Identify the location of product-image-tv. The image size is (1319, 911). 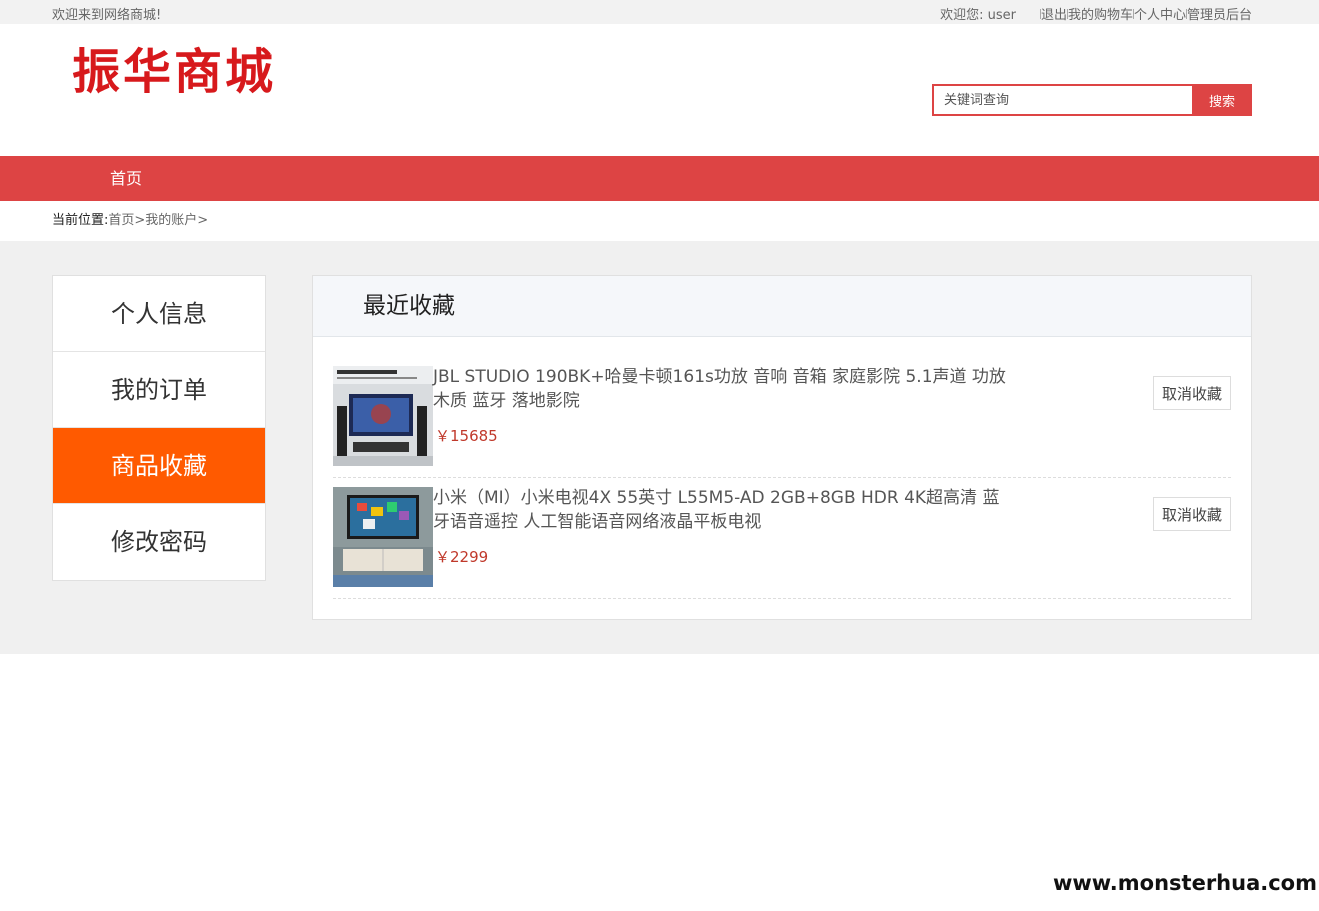
(383, 537).